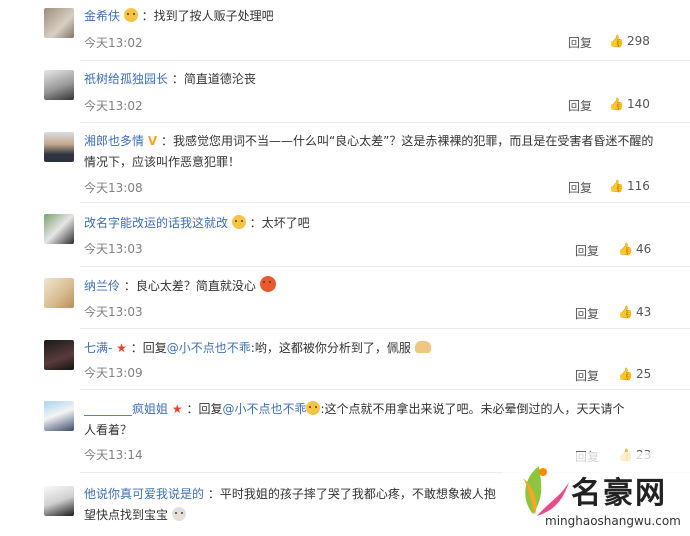 Image resolution: width=690 pixels, height=536 pixels. Describe the element at coordinates (634, 312) in the screenshot. I see `like-button: 👍 43` at that location.